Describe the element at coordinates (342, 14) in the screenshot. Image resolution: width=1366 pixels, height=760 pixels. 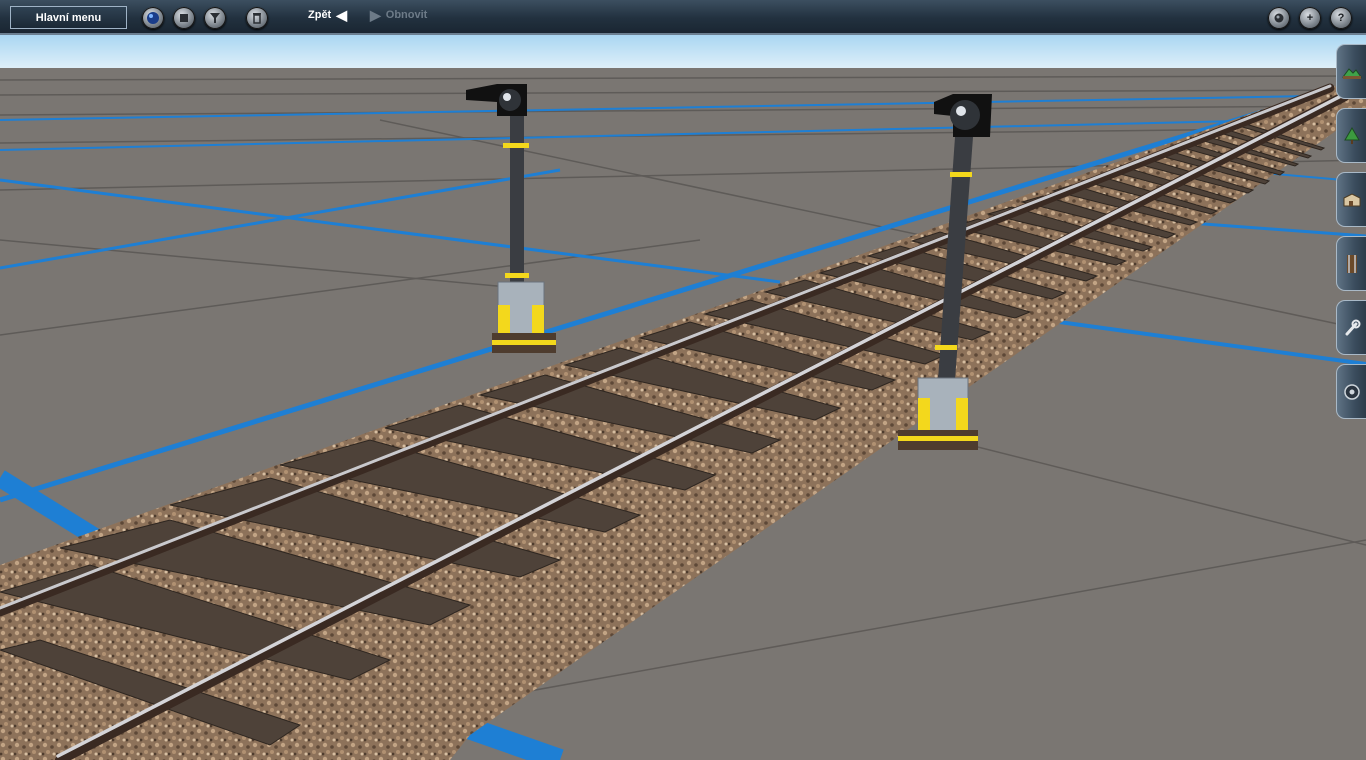
I see `arrow-left-icon: ◀` at that location.